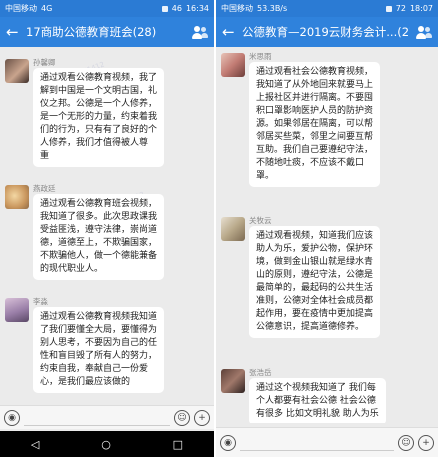  I want to click on sender-name: 张浩岳, so click(260, 372).